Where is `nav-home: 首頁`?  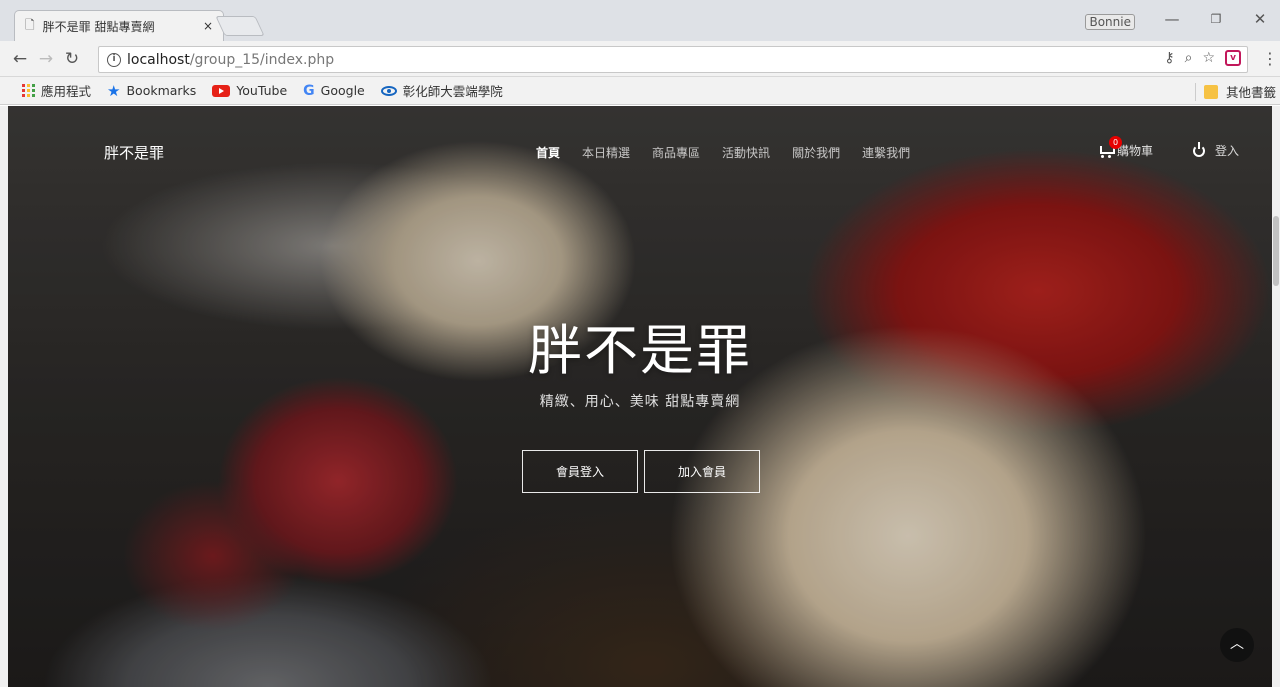 nav-home: 首頁 is located at coordinates (548, 152).